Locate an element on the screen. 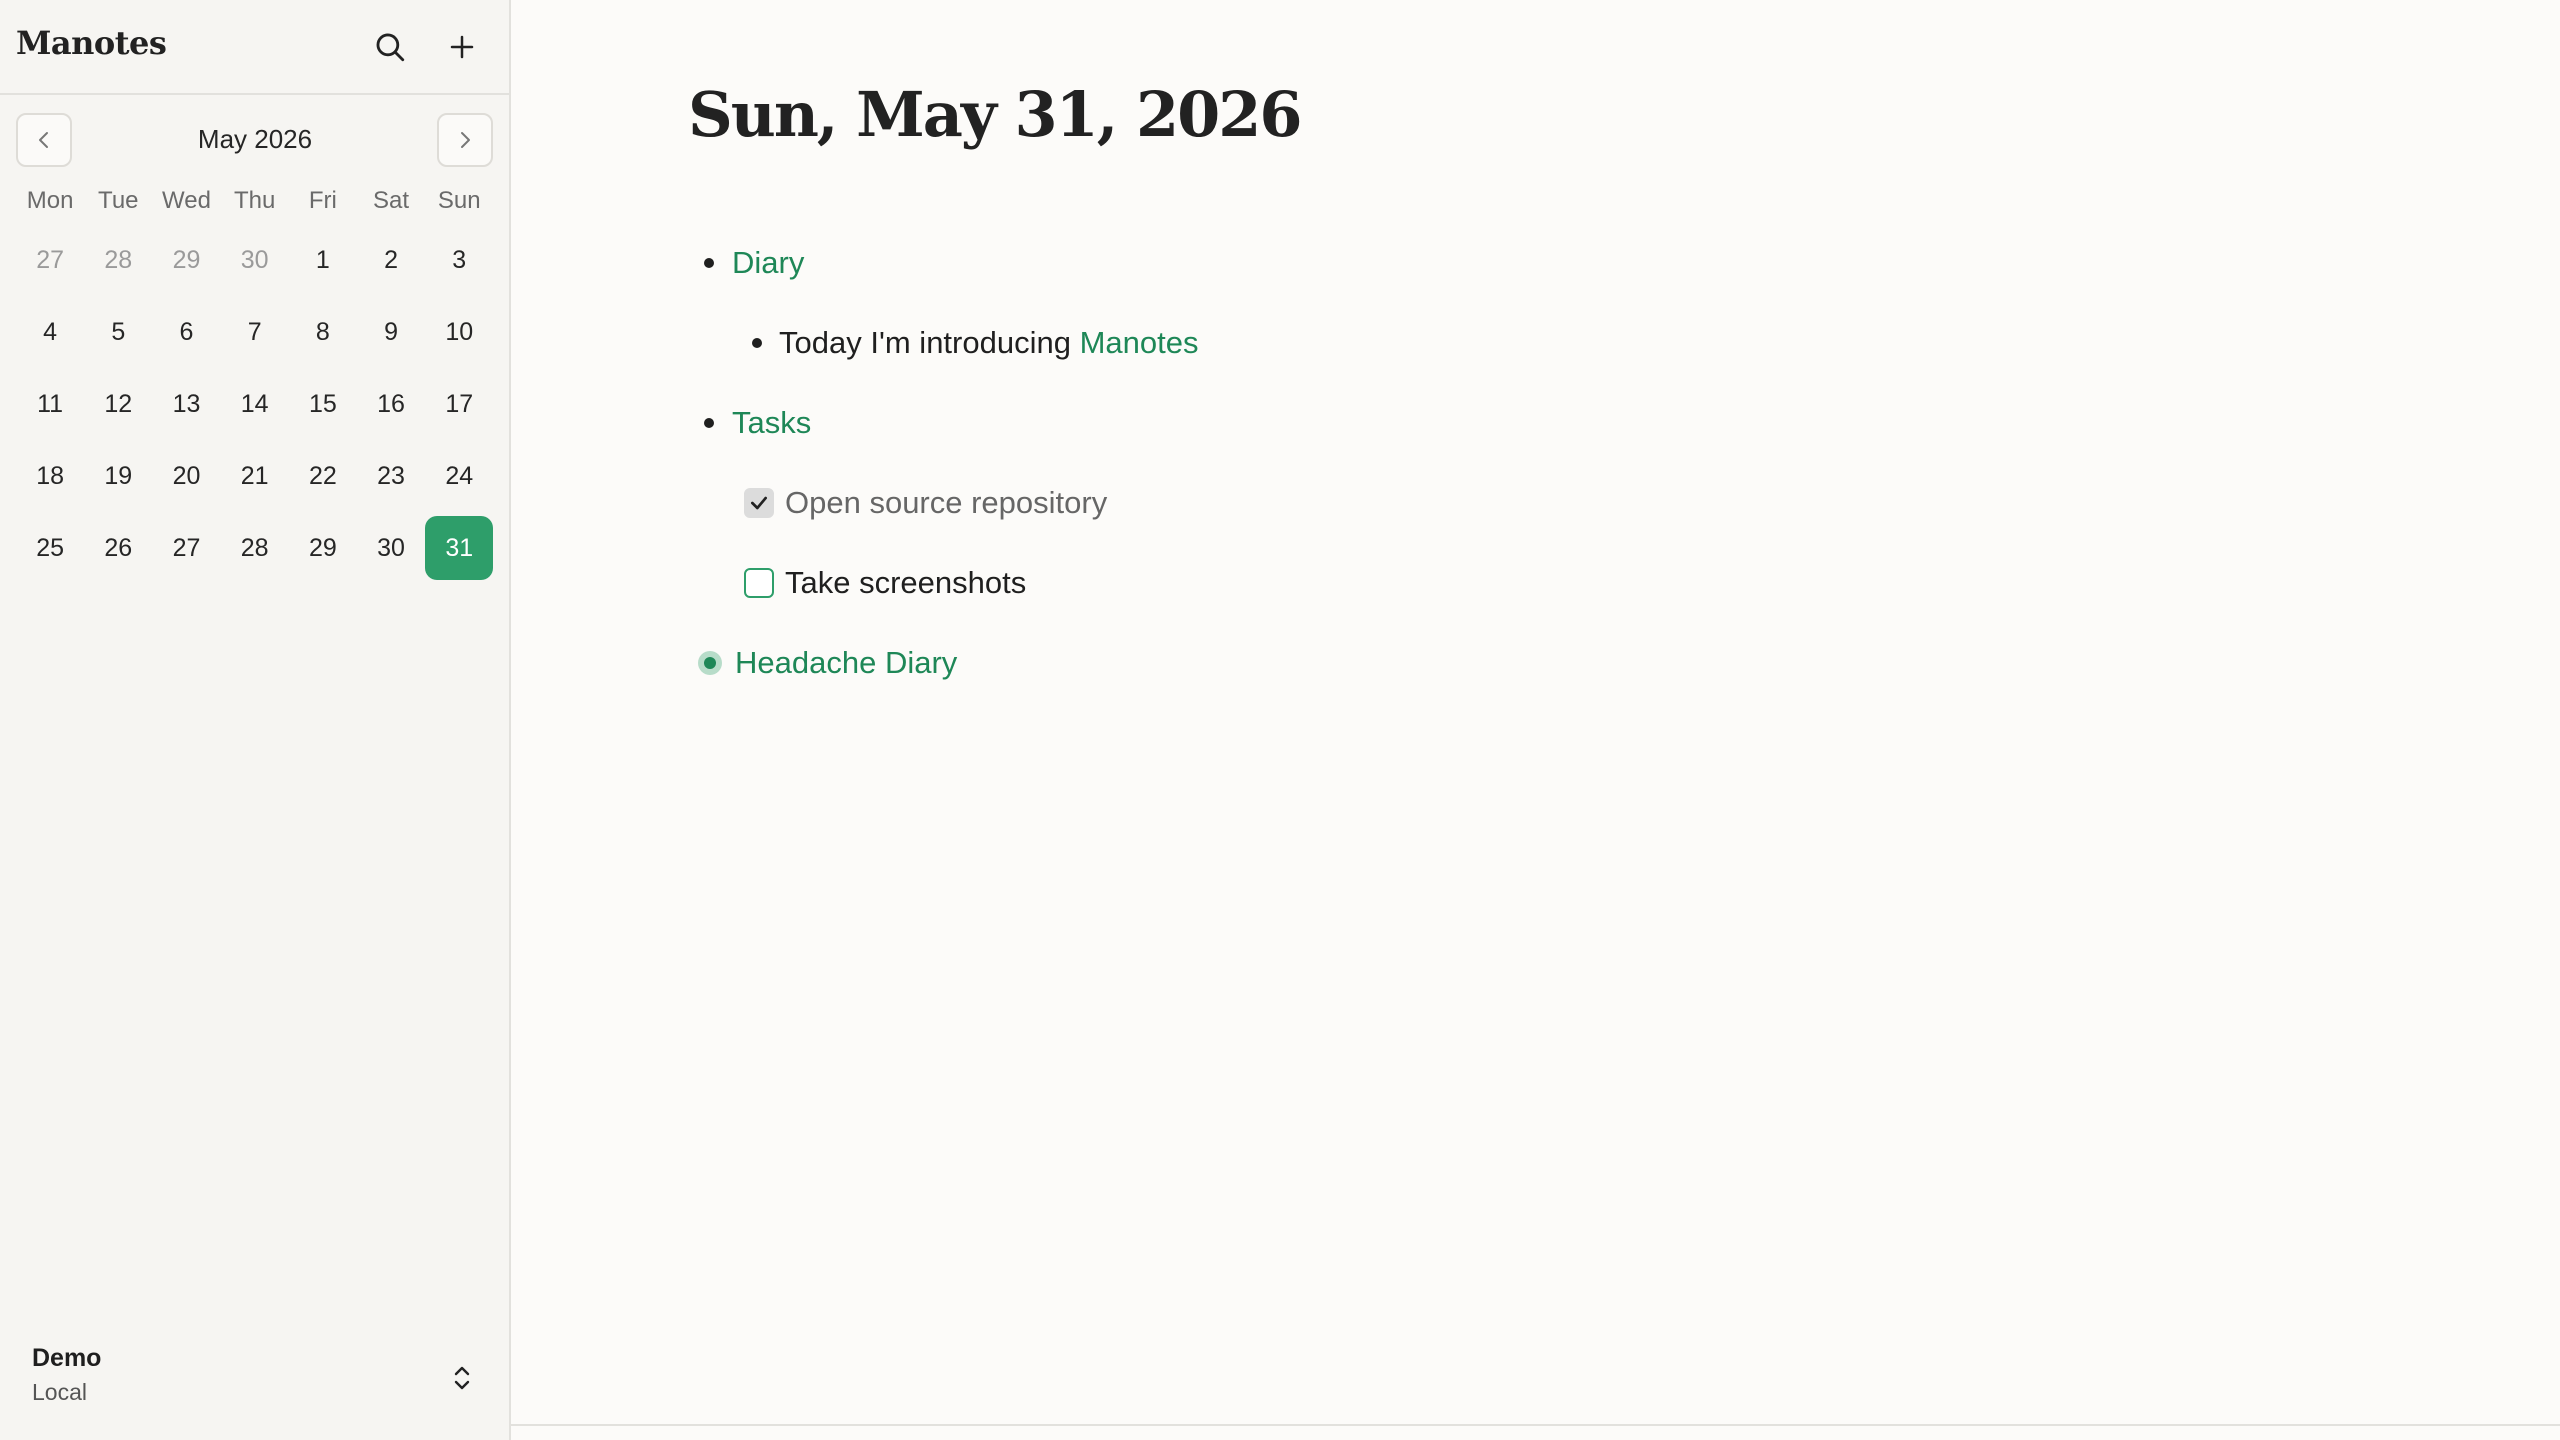 The image size is (2560, 1440). calendar-day-label: 9 is located at coordinates (391, 331).